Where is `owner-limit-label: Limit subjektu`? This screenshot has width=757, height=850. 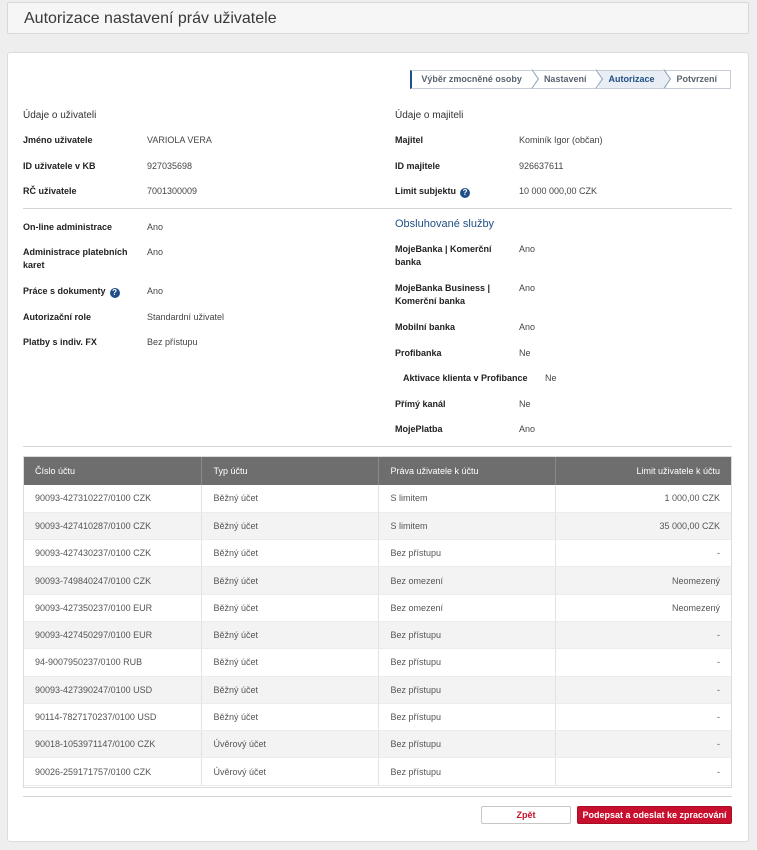 owner-limit-label: Limit subjektu is located at coordinates (426, 191).